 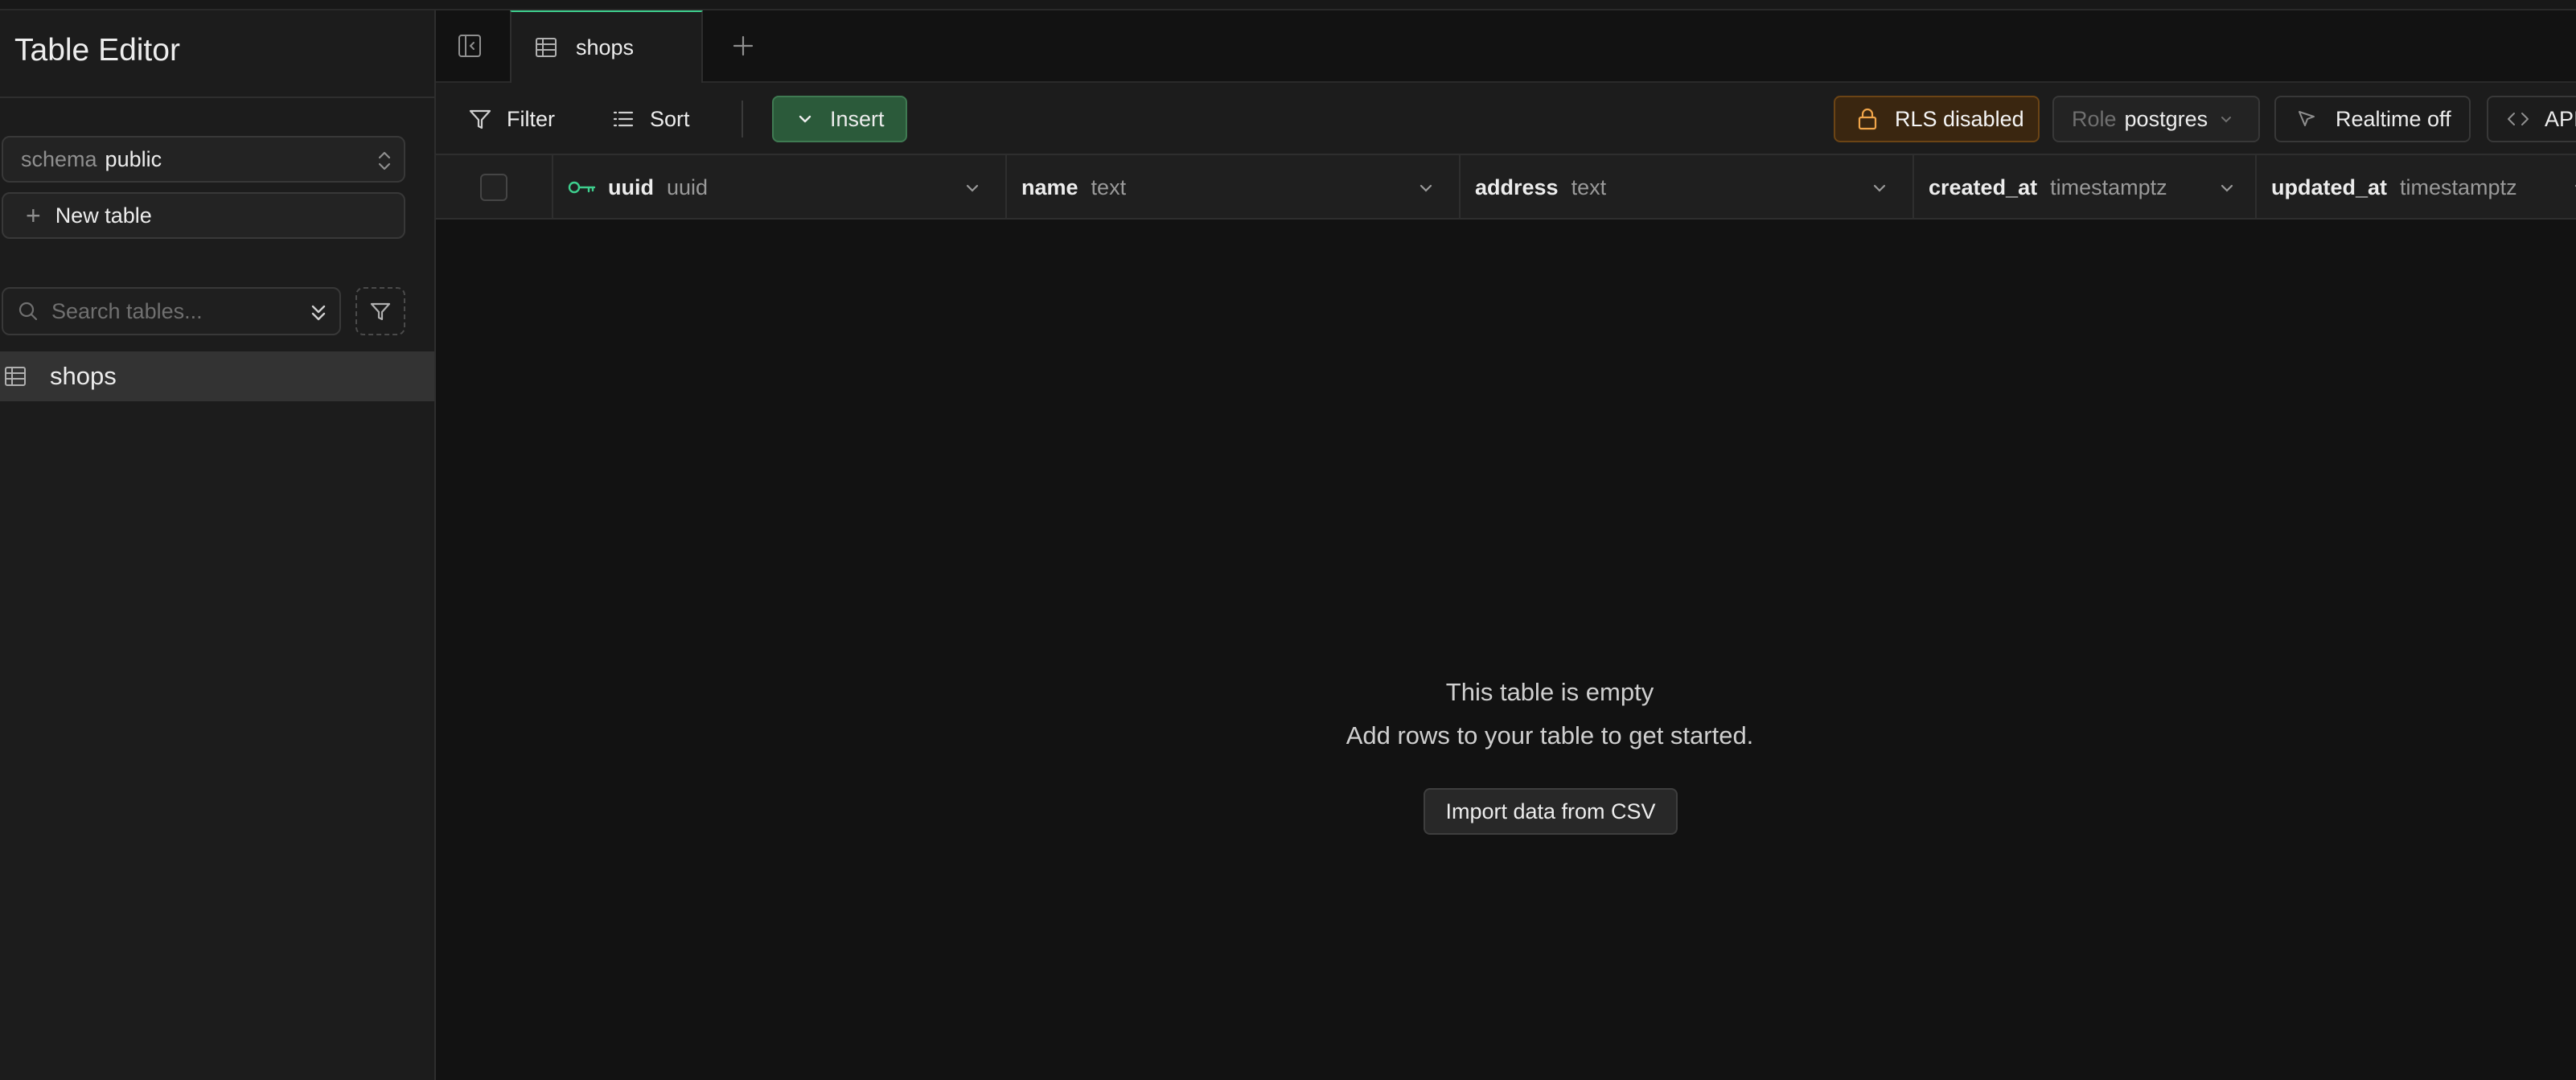 I want to click on sidebar-item-shops: shops, so click(x=217, y=376).